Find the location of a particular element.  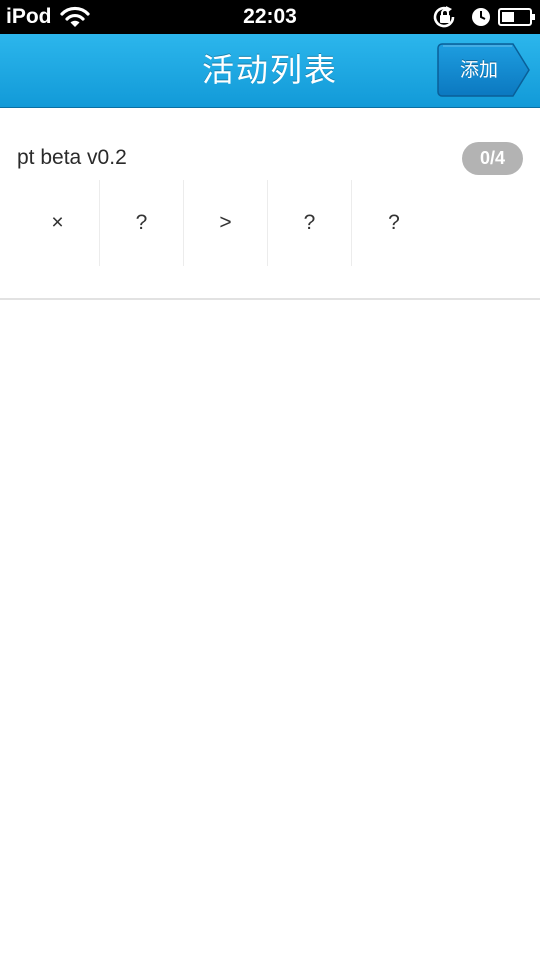

add-button: 添加 is located at coordinates (484, 70).